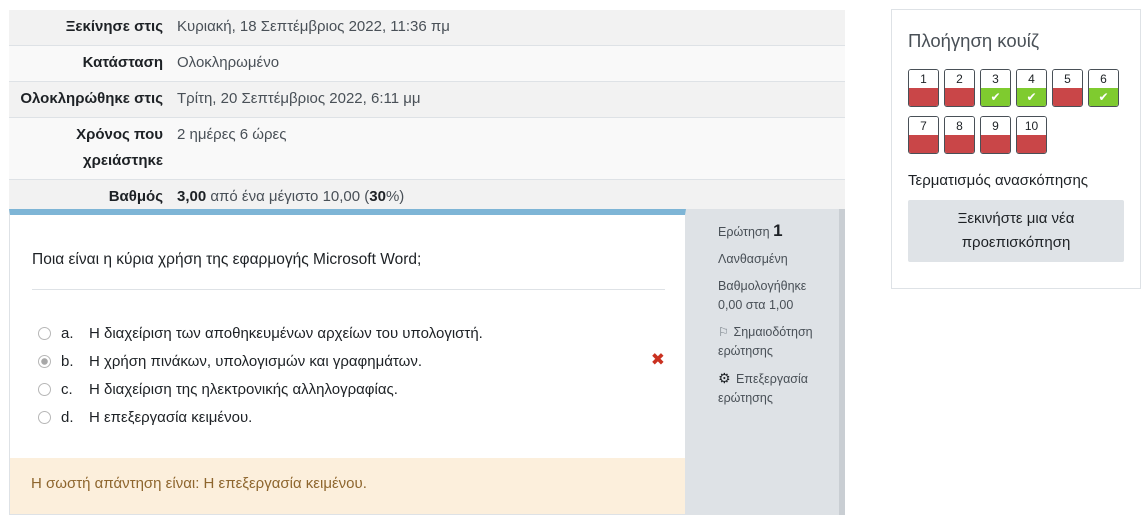 The height and width of the screenshot is (531, 1147). Describe the element at coordinates (959, 127) in the screenshot. I see `nav-question-number: 8` at that location.